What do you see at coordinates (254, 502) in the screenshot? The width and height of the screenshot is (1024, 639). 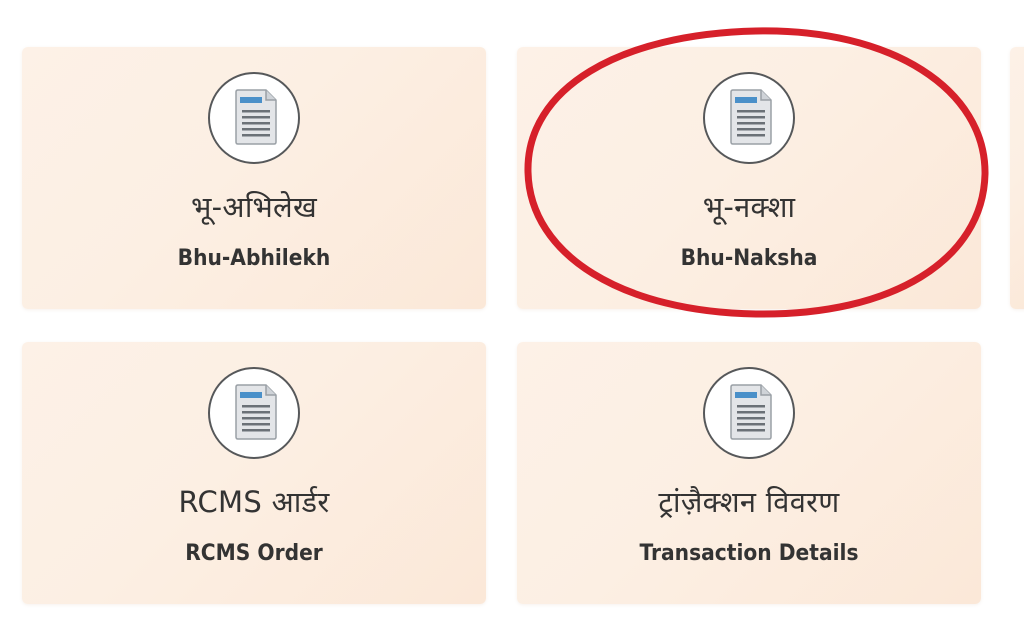 I see `tile-title-hindi: RCMS आर्डर` at bounding box center [254, 502].